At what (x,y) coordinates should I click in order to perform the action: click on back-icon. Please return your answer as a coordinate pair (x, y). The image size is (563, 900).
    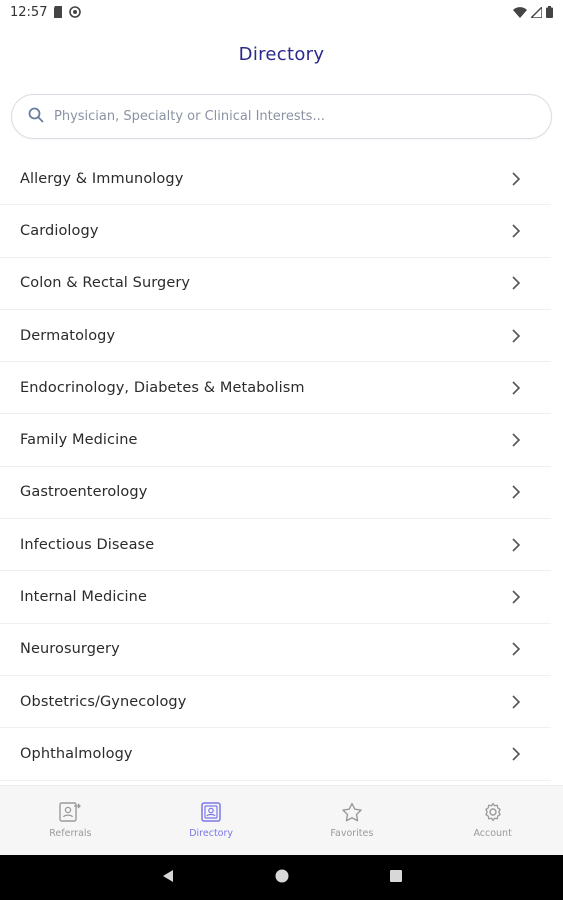
    Looking at the image, I should click on (168, 877).